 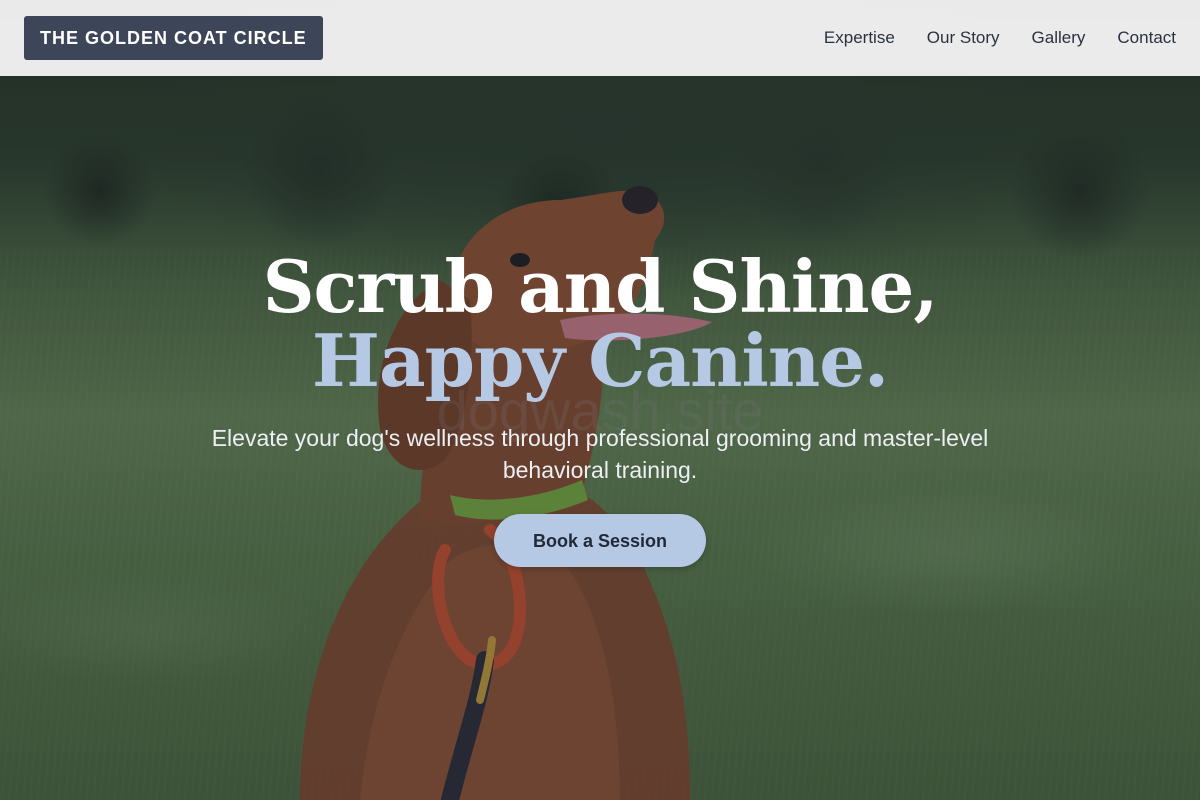 I want to click on main-nav: Expertise Our Story Gallery Contact, so click(x=1000, y=38).